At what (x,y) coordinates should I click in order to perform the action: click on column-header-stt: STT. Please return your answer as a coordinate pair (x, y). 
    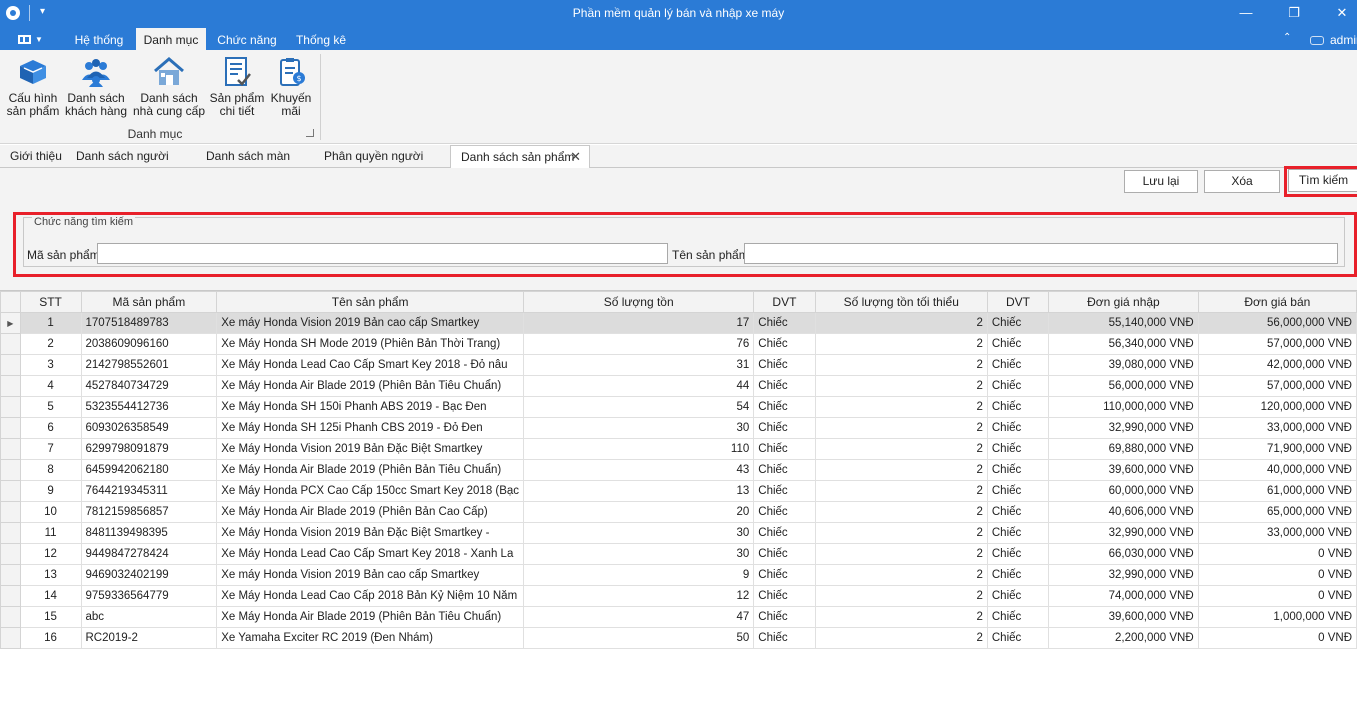
    Looking at the image, I should click on (50, 302).